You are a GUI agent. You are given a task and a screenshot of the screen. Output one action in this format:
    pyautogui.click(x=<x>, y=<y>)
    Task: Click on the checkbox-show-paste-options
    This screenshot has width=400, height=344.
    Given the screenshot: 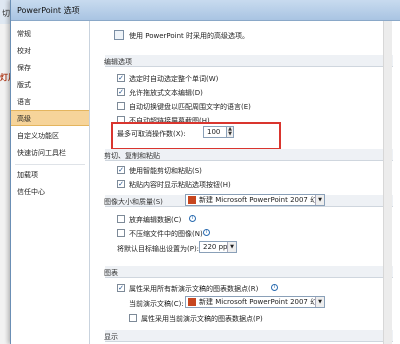 What is the action you would take?
    pyautogui.click(x=121, y=184)
    